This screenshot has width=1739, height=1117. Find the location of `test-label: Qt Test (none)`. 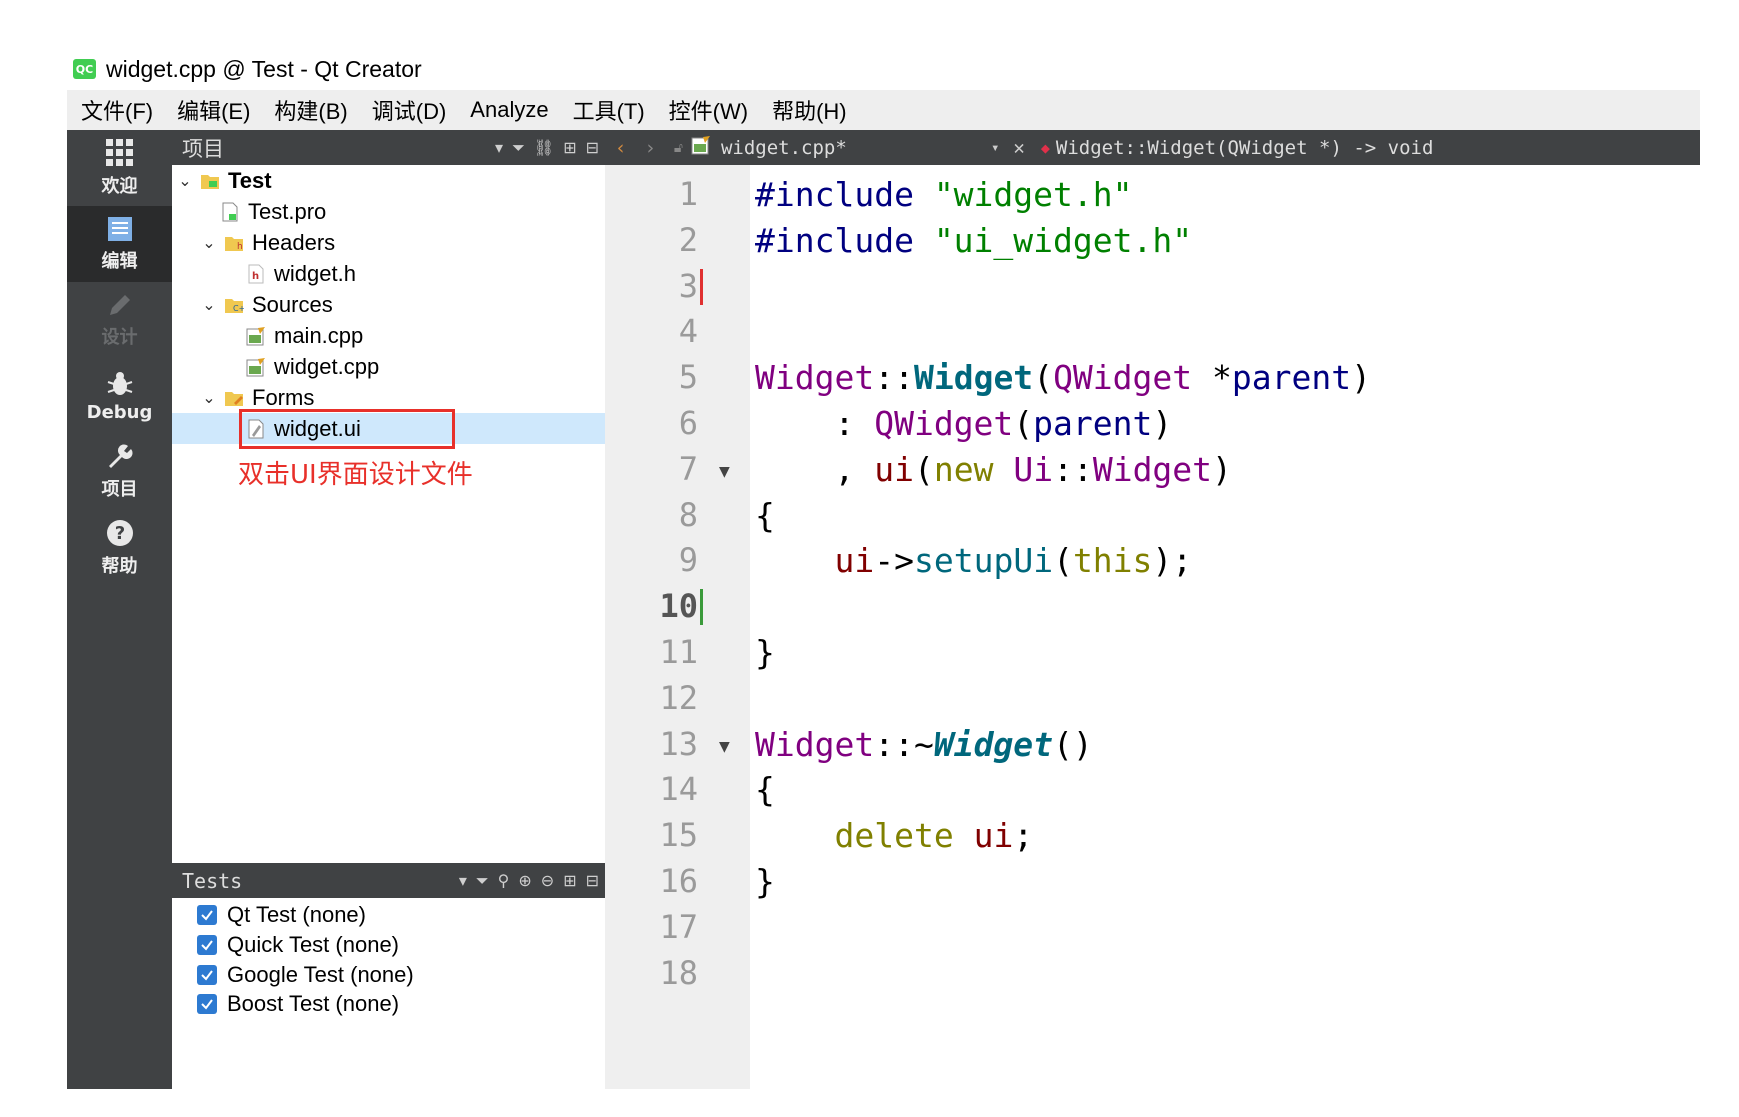

test-label: Qt Test (none) is located at coordinates (296, 914).